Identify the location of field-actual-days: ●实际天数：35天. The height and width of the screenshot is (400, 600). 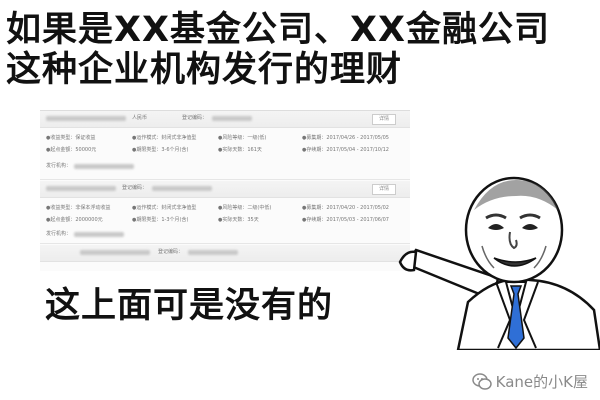
(238, 220).